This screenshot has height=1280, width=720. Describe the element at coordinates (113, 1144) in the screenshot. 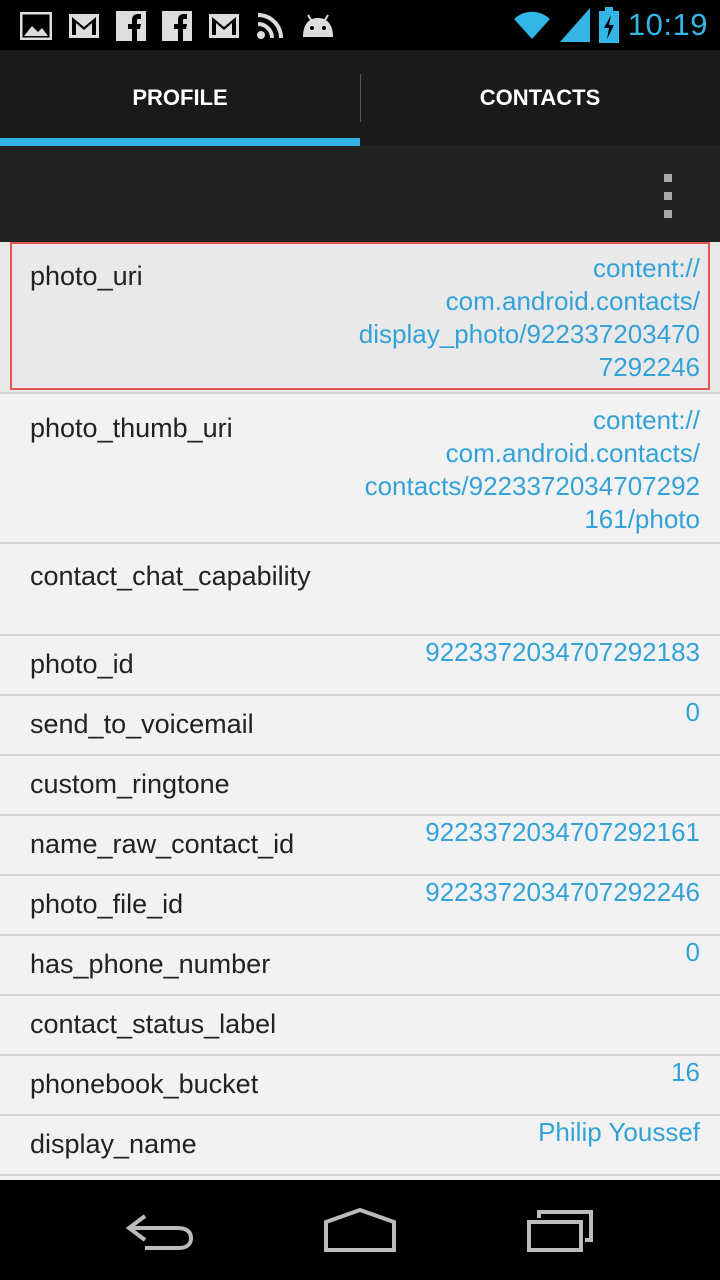

I see `field-key: display_name` at that location.